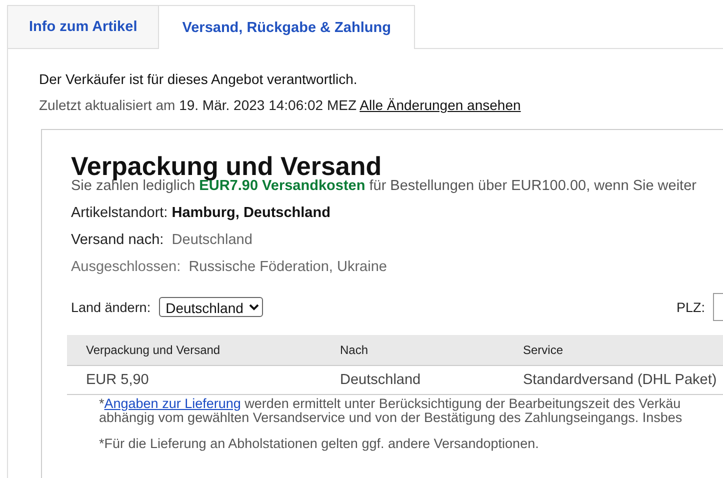  Describe the element at coordinates (107, 105) in the screenshot. I see `updated-label: Zuletzt aktualisiert am` at that location.